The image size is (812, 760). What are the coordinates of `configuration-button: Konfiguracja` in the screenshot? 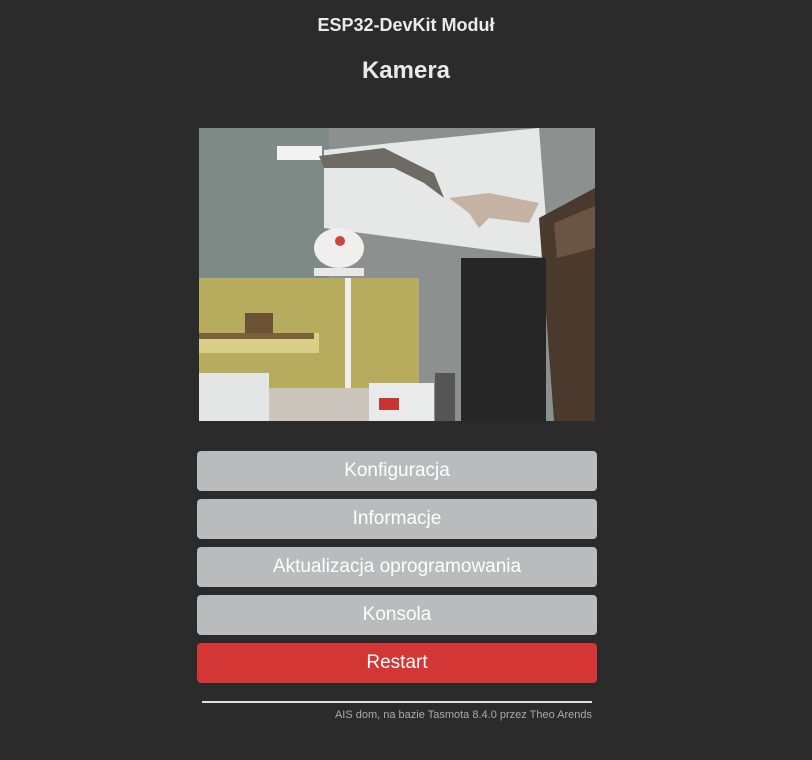 It's located at (397, 471).